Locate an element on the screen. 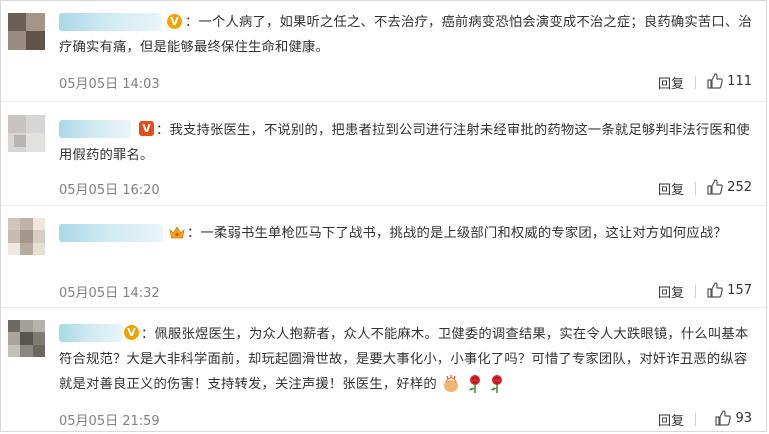 The height and width of the screenshot is (434, 769). clapping-hands-icon is located at coordinates (451, 383).